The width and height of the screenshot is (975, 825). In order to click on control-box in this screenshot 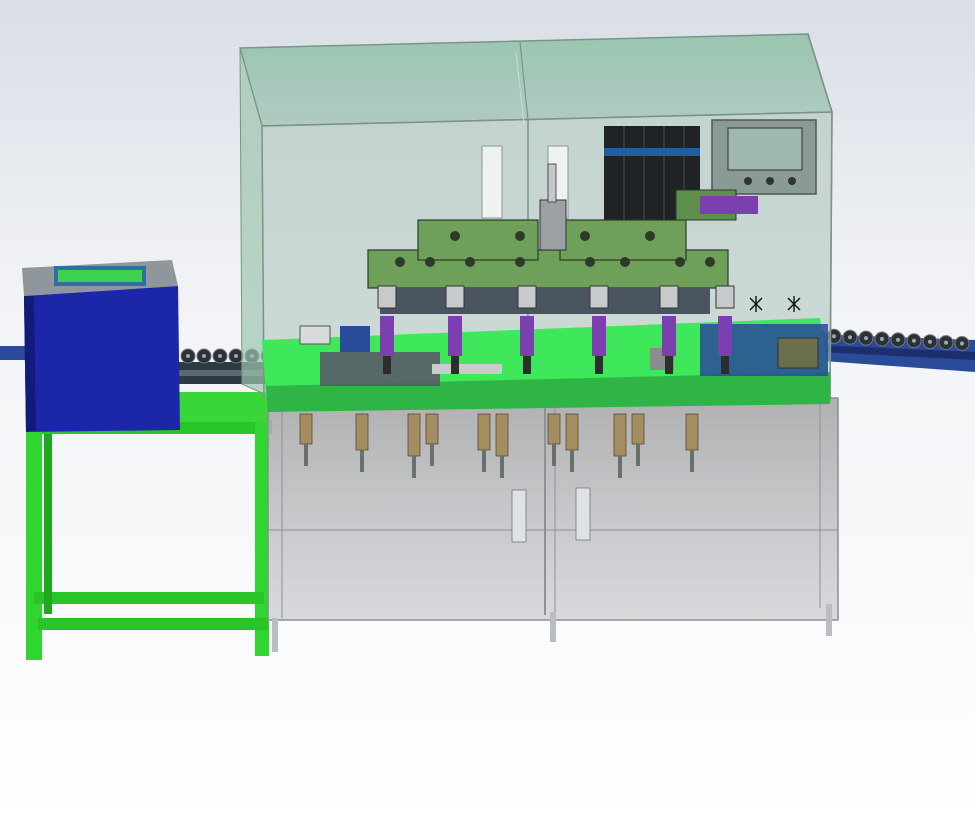, I will do `click(101, 346)`.